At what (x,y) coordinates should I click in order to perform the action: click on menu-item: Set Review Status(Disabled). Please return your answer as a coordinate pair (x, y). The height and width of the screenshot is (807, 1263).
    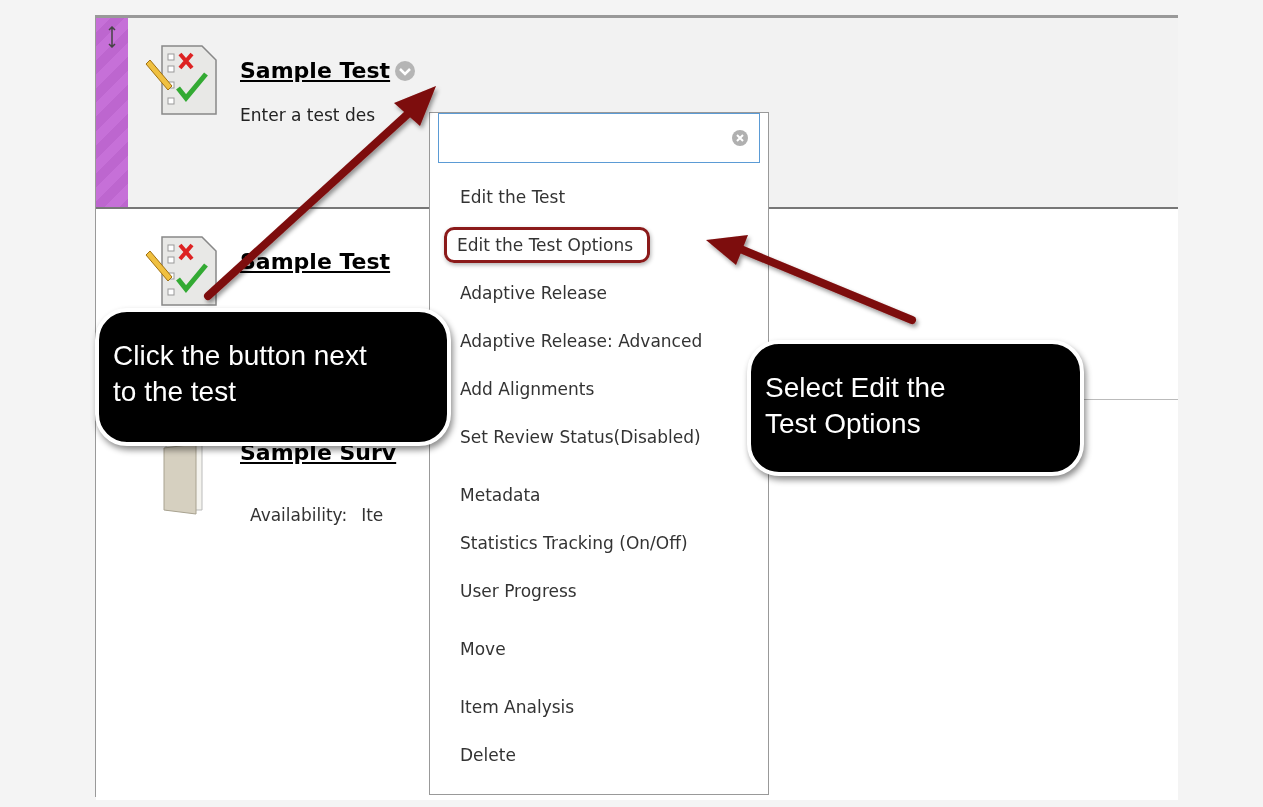
    Looking at the image, I should click on (580, 437).